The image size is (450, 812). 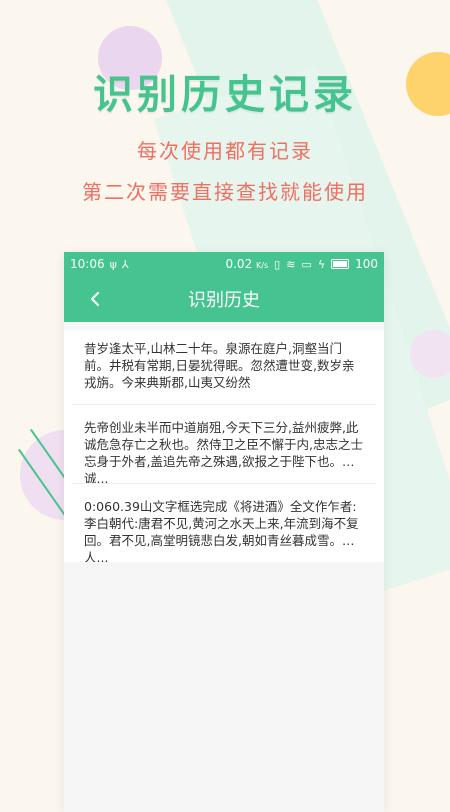 What do you see at coordinates (113, 264) in the screenshot?
I see `usb-icon: ψ` at bounding box center [113, 264].